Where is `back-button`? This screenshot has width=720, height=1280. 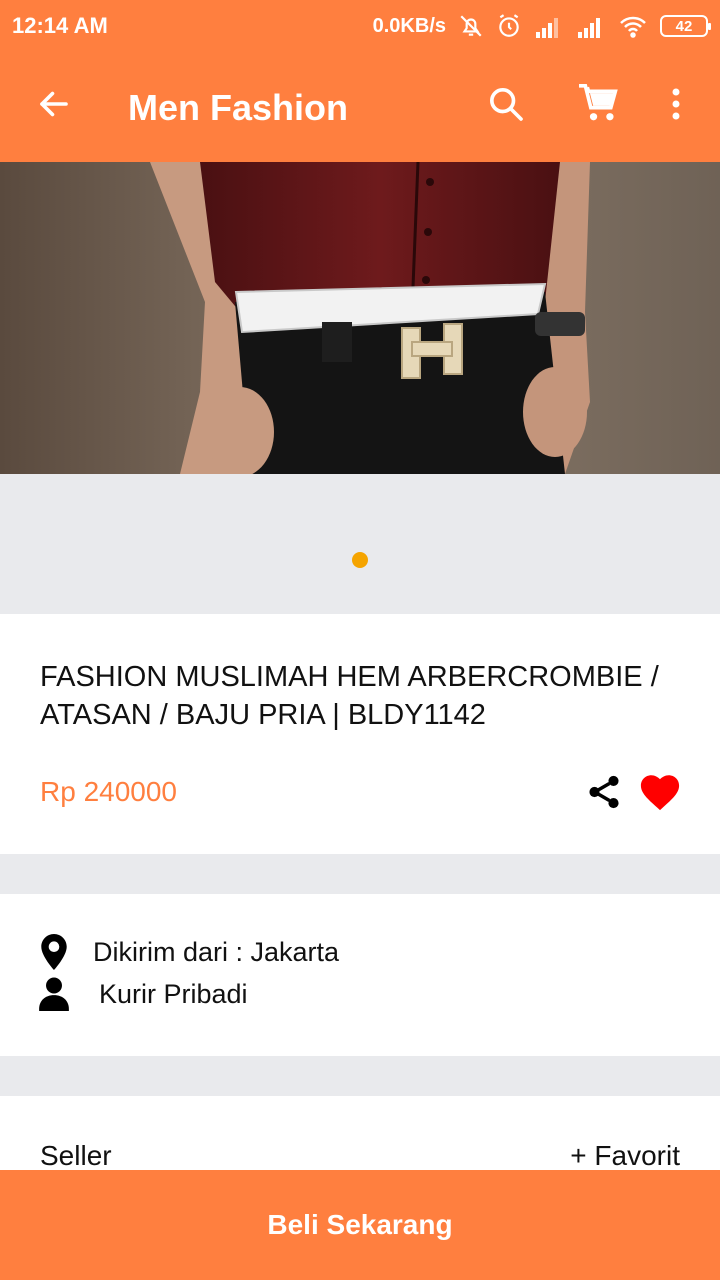 back-button is located at coordinates (54, 106).